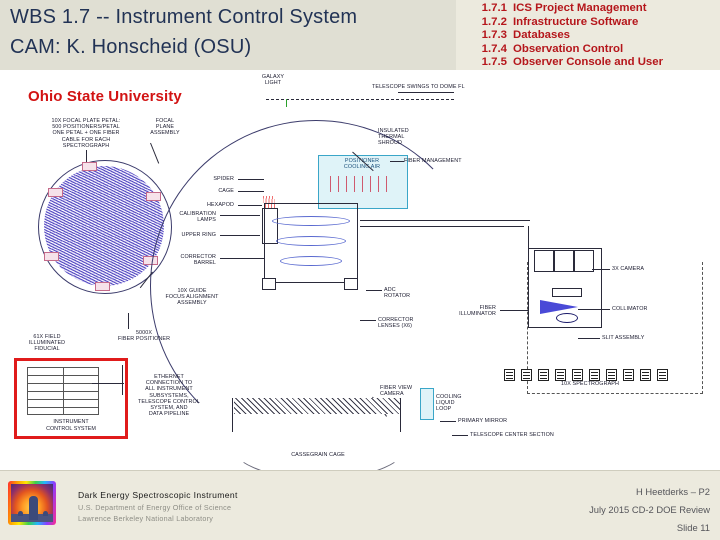 This screenshot has height=540, width=720. Describe the element at coordinates (528, 237) in the screenshot. I see `fiber-run-drop` at that location.